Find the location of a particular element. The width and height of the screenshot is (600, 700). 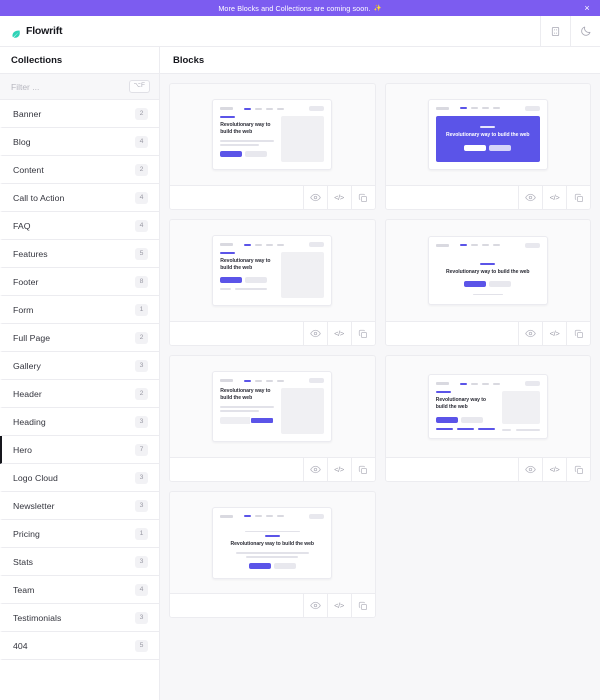

sidebar-item-pricing: Pricing 1 is located at coordinates (79, 534).